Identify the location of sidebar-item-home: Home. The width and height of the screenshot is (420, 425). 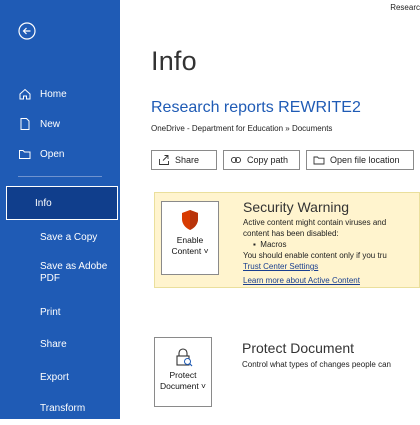
(60, 94).